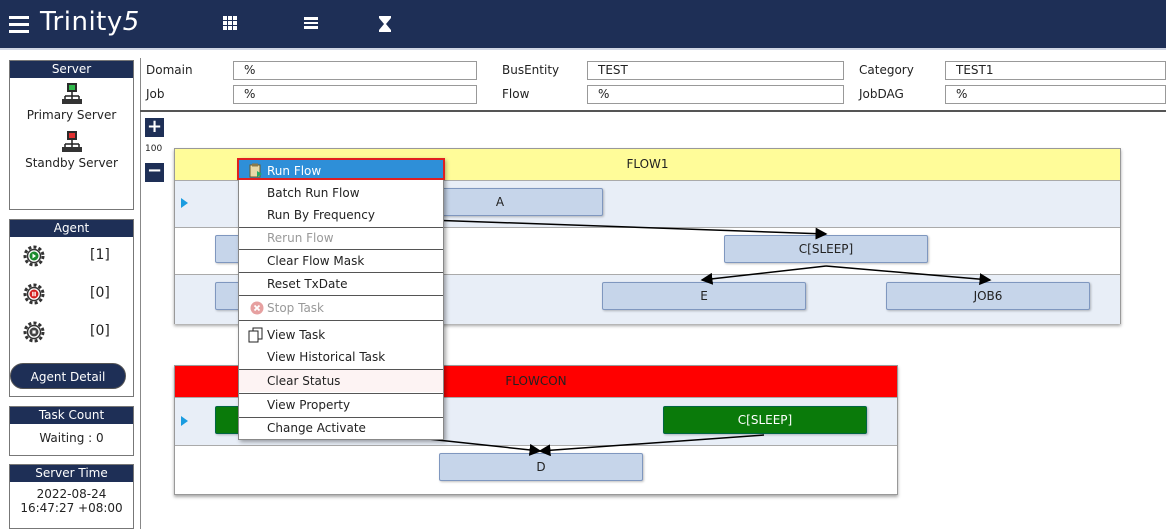  What do you see at coordinates (988, 296) in the screenshot?
I see `flow1-job-job6: JOB6` at bounding box center [988, 296].